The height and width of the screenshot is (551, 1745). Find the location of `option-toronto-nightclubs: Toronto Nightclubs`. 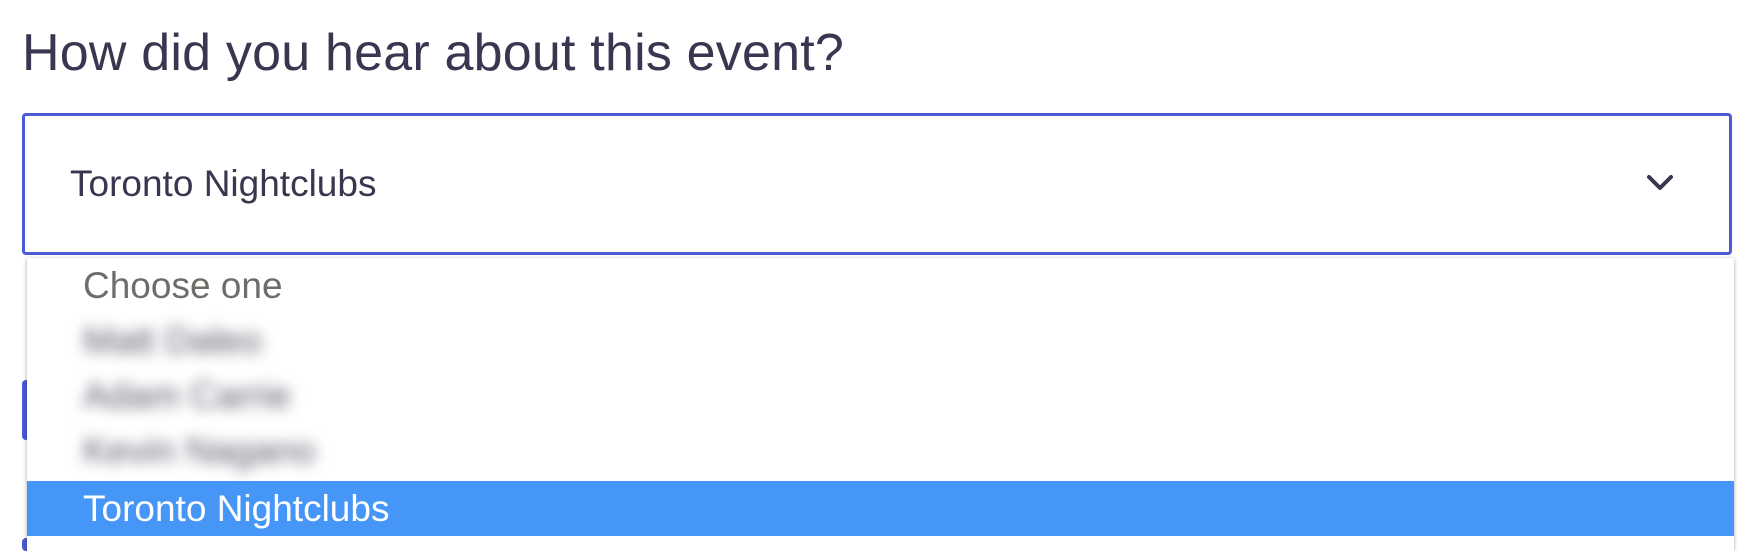

option-toronto-nightclubs: Toronto Nightclubs is located at coordinates (880, 508).